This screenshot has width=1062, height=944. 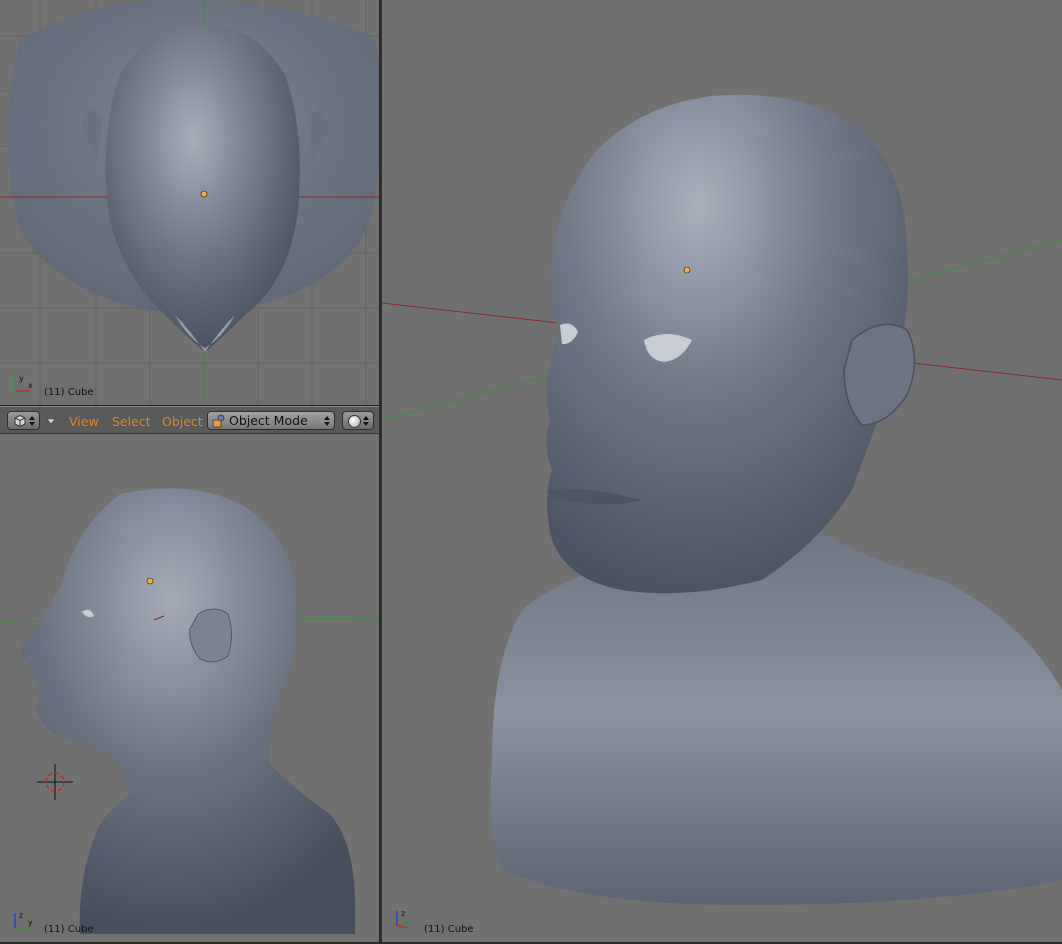 What do you see at coordinates (268, 420) in the screenshot?
I see `mode-select-value: Object Mode` at bounding box center [268, 420].